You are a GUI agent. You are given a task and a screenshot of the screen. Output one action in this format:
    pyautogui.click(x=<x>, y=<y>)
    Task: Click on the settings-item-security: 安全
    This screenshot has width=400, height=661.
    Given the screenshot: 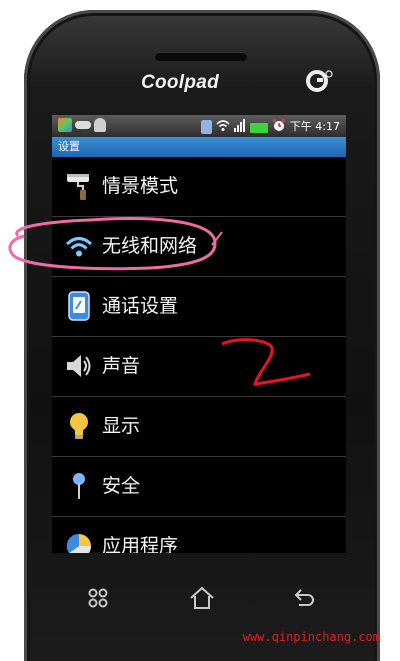 What is the action you would take?
    pyautogui.click(x=199, y=487)
    